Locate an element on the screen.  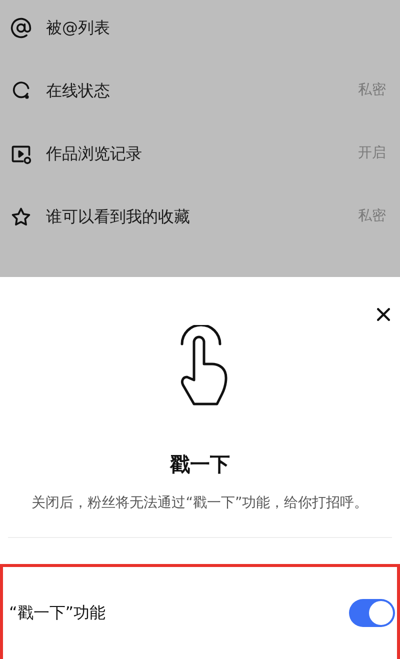
star-icon is located at coordinates (21, 217).